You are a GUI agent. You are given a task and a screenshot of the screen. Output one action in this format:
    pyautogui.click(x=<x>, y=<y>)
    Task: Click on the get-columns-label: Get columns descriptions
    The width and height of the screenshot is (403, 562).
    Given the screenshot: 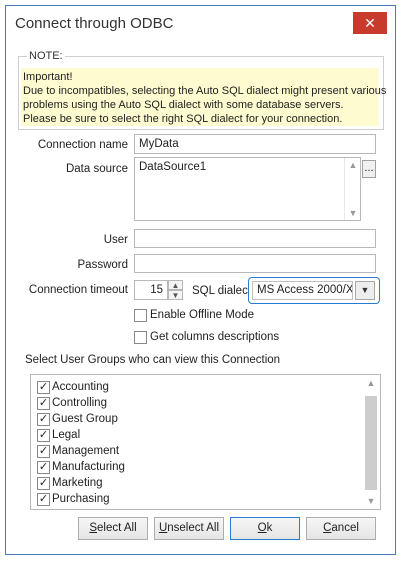 What is the action you would take?
    pyautogui.click(x=215, y=337)
    